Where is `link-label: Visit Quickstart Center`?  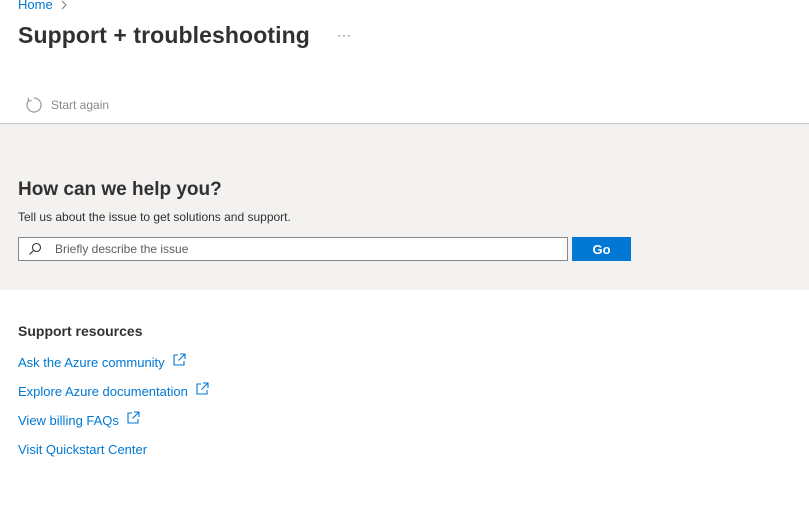 link-label: Visit Quickstart Center is located at coordinates (83, 449).